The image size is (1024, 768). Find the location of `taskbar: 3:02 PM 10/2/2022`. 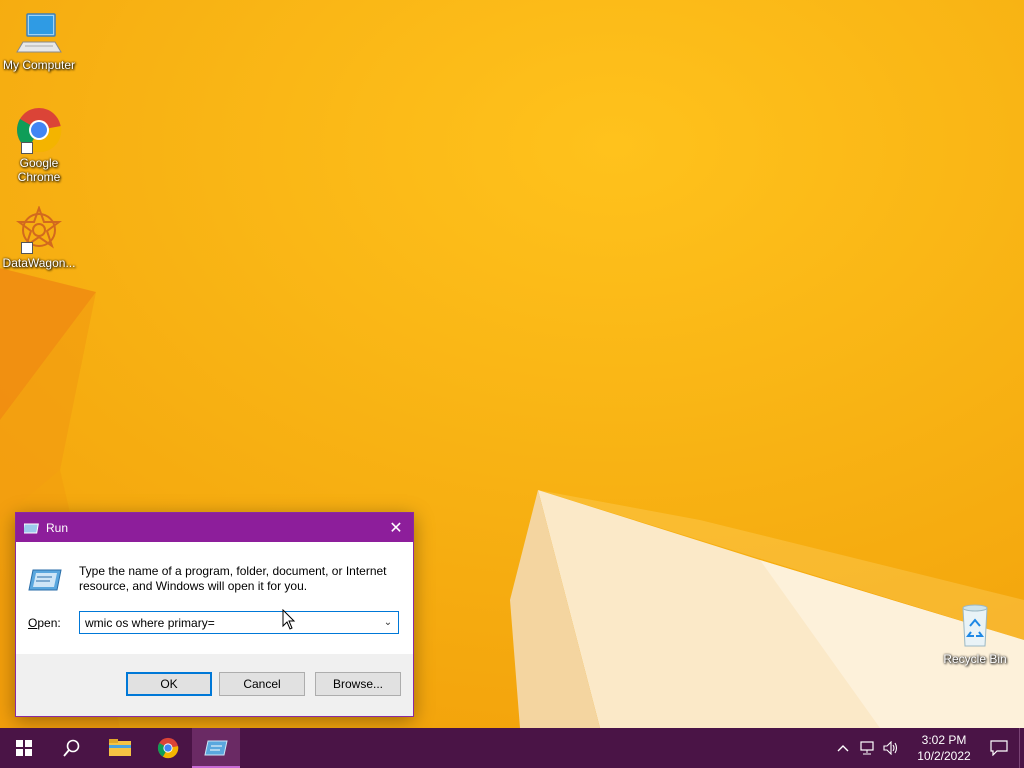

taskbar: 3:02 PM 10/2/2022 is located at coordinates (512, 748).